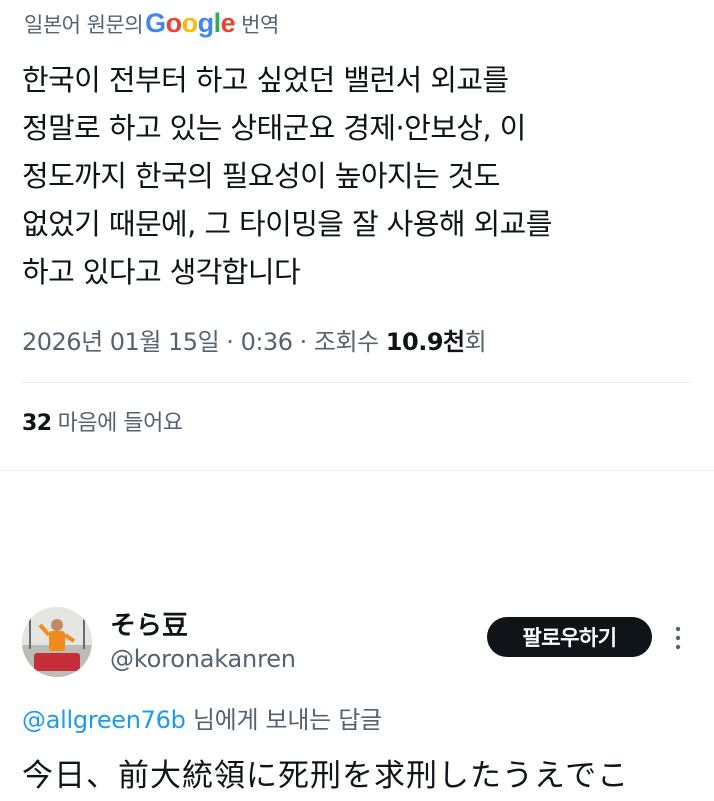  I want to click on likes-label: 마음에 들어요, so click(120, 423).